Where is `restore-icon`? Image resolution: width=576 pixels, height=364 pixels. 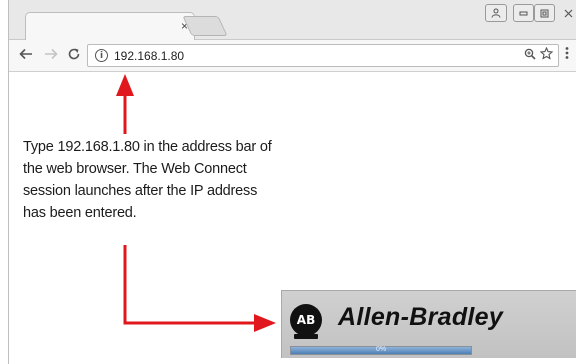
restore-icon is located at coordinates (544, 13).